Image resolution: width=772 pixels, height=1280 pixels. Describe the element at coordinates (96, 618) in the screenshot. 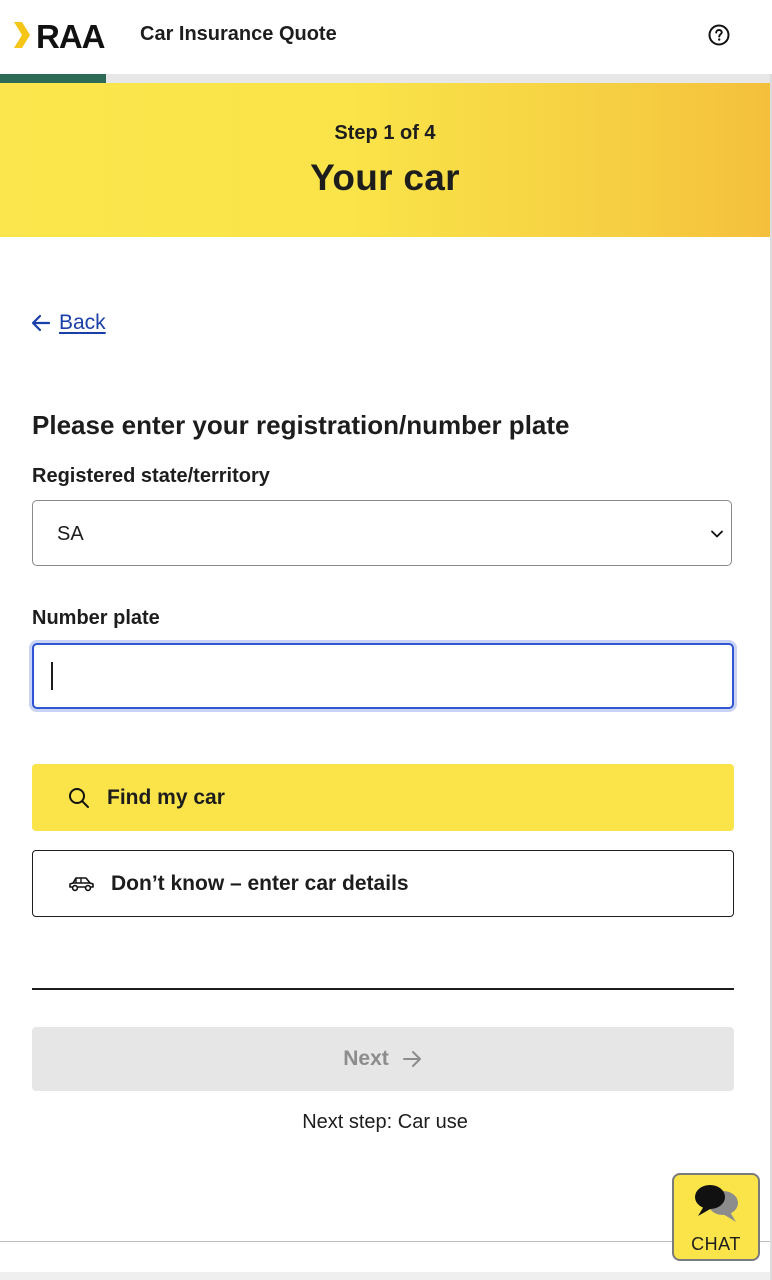

I see `plate-label: Number plate` at that location.